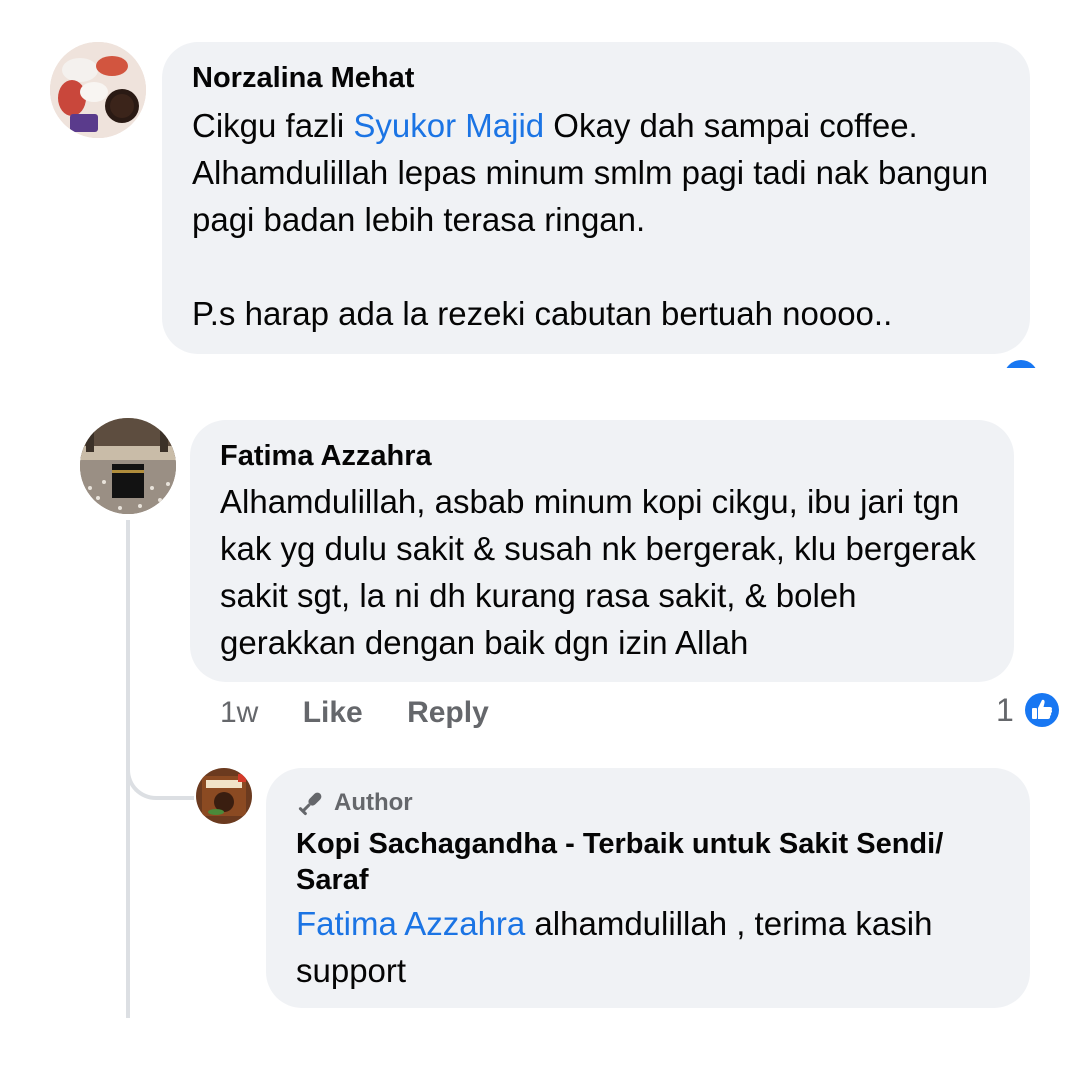  I want to click on avatar-fatima, so click(128, 466).